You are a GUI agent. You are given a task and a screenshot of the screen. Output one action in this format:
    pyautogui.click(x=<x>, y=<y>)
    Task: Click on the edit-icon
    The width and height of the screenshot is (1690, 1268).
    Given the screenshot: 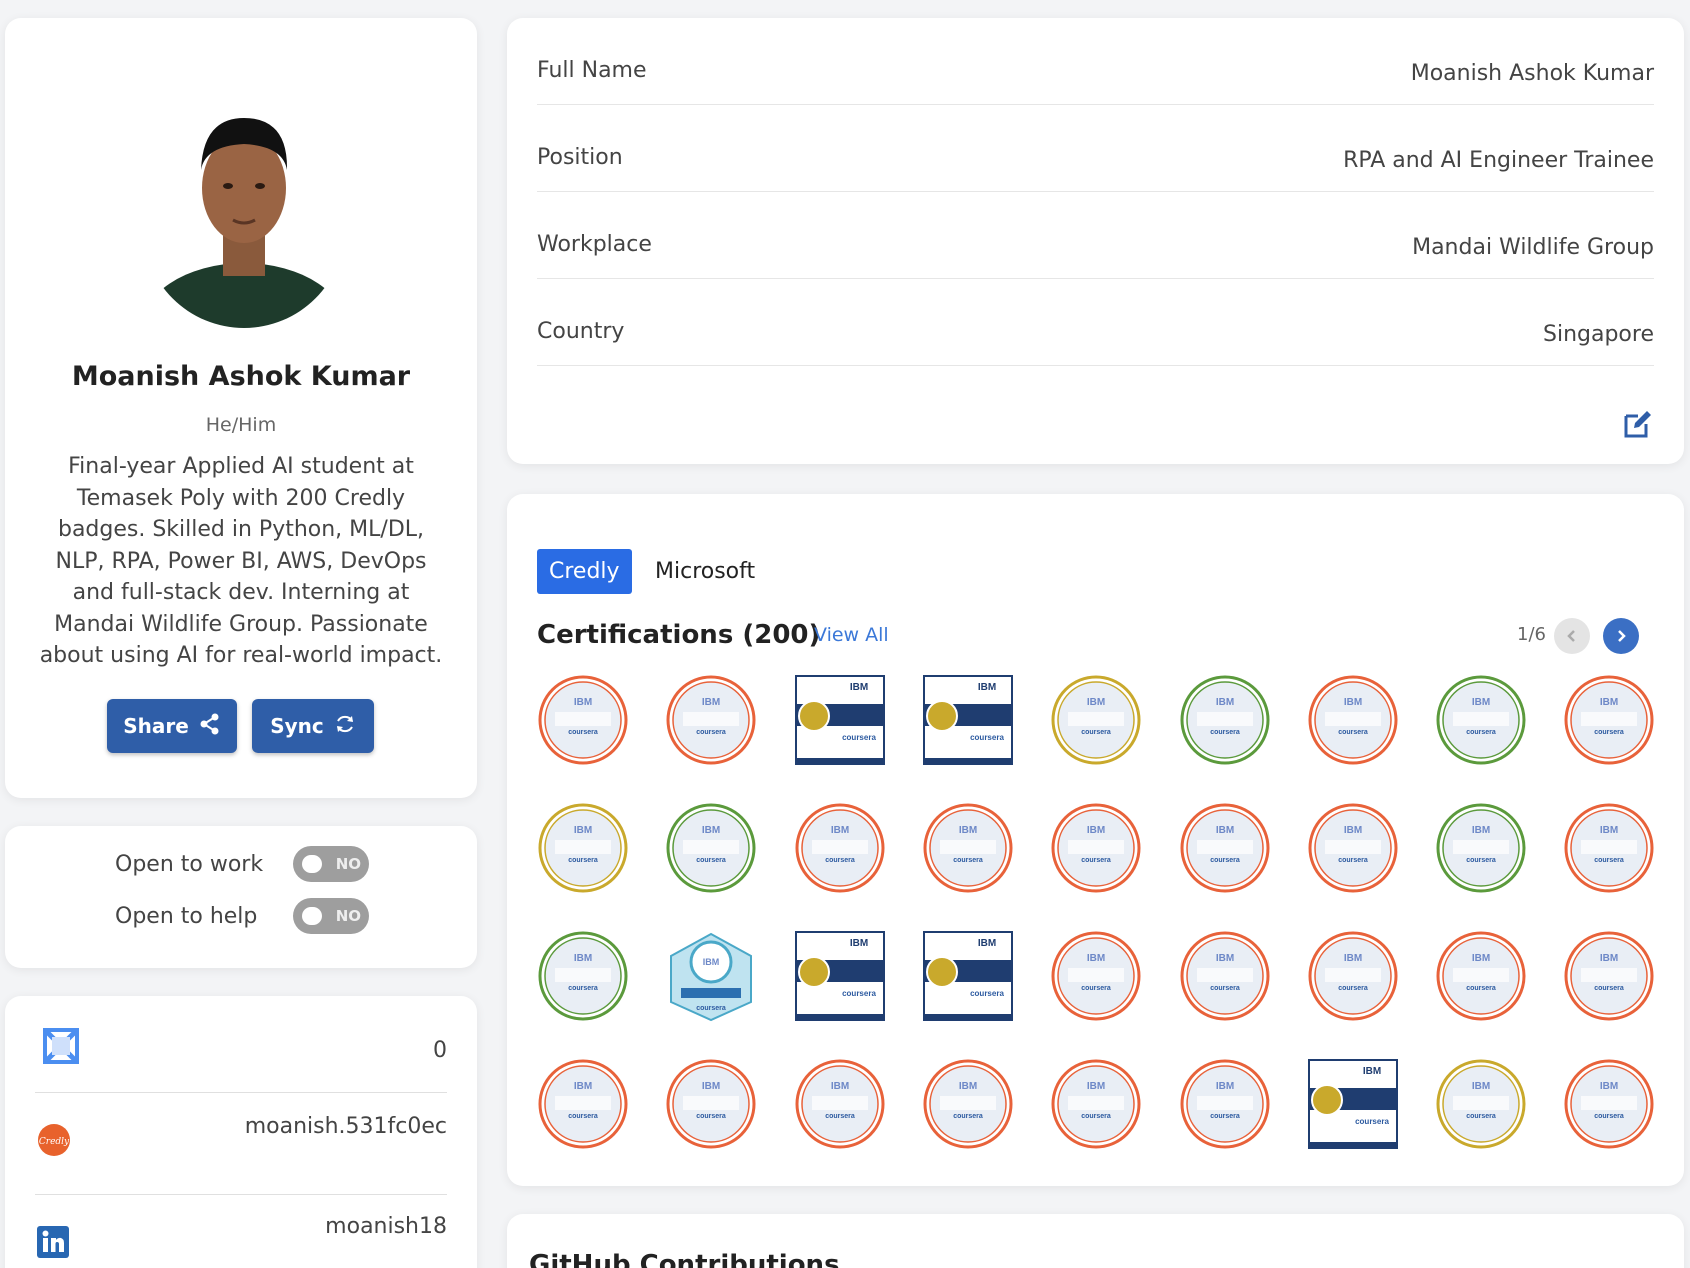 What is the action you would take?
    pyautogui.click(x=1638, y=424)
    